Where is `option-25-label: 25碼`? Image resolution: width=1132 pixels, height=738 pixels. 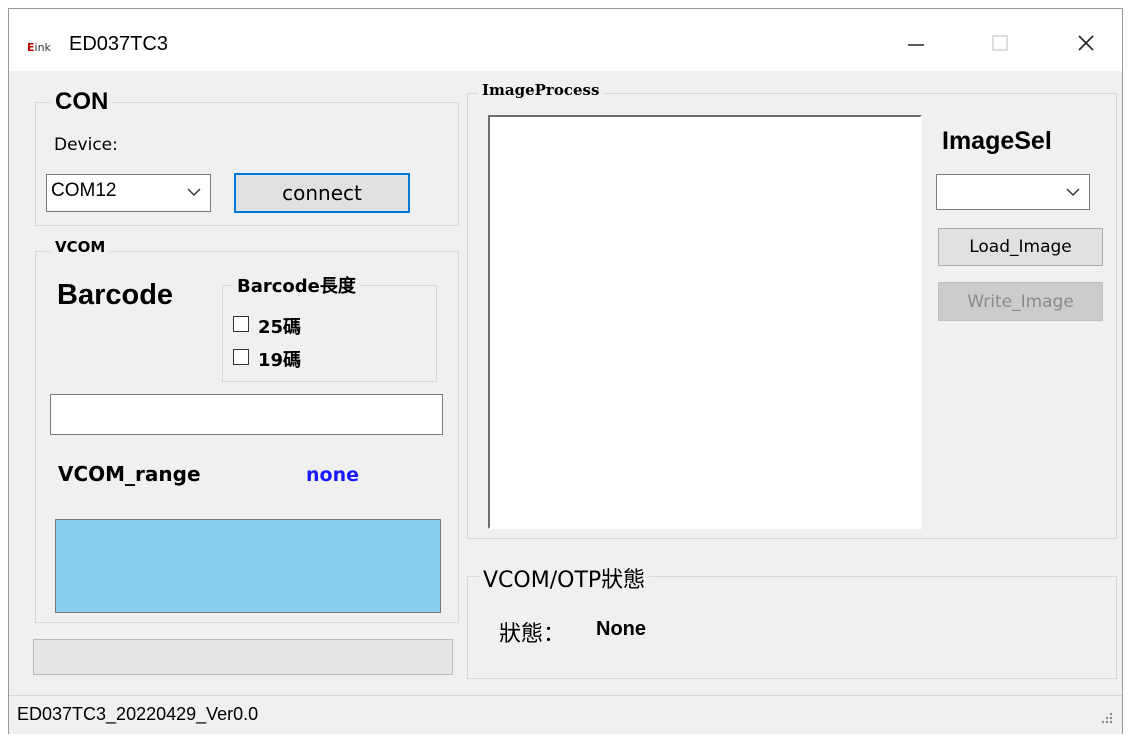 option-25-label: 25碼 is located at coordinates (280, 327).